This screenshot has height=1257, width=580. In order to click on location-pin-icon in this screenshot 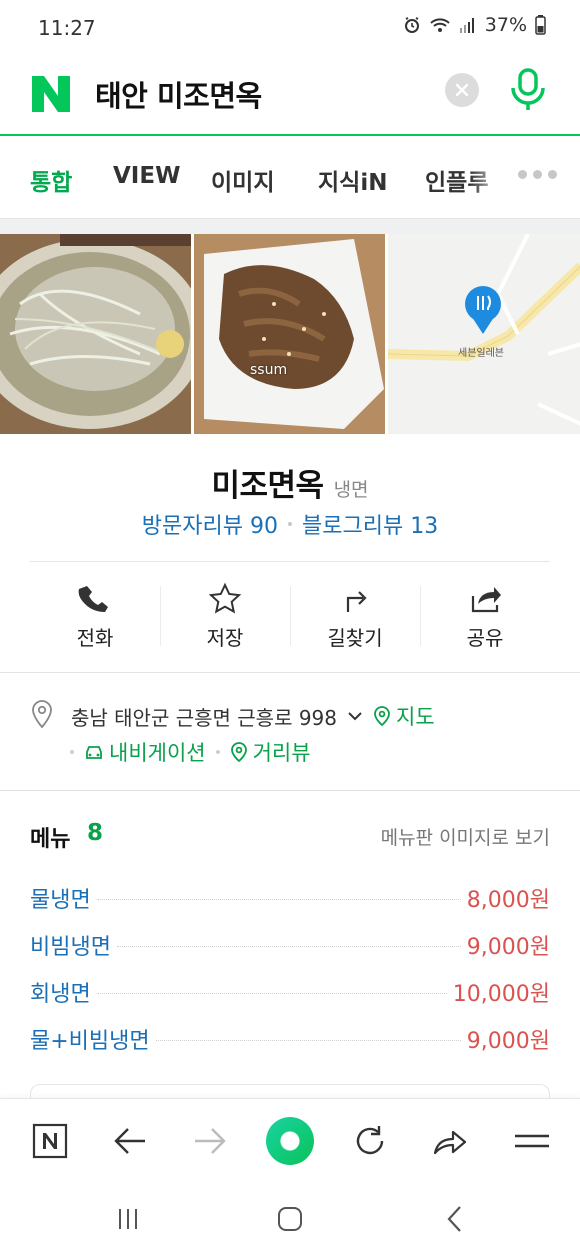, I will do `click(42, 714)`.